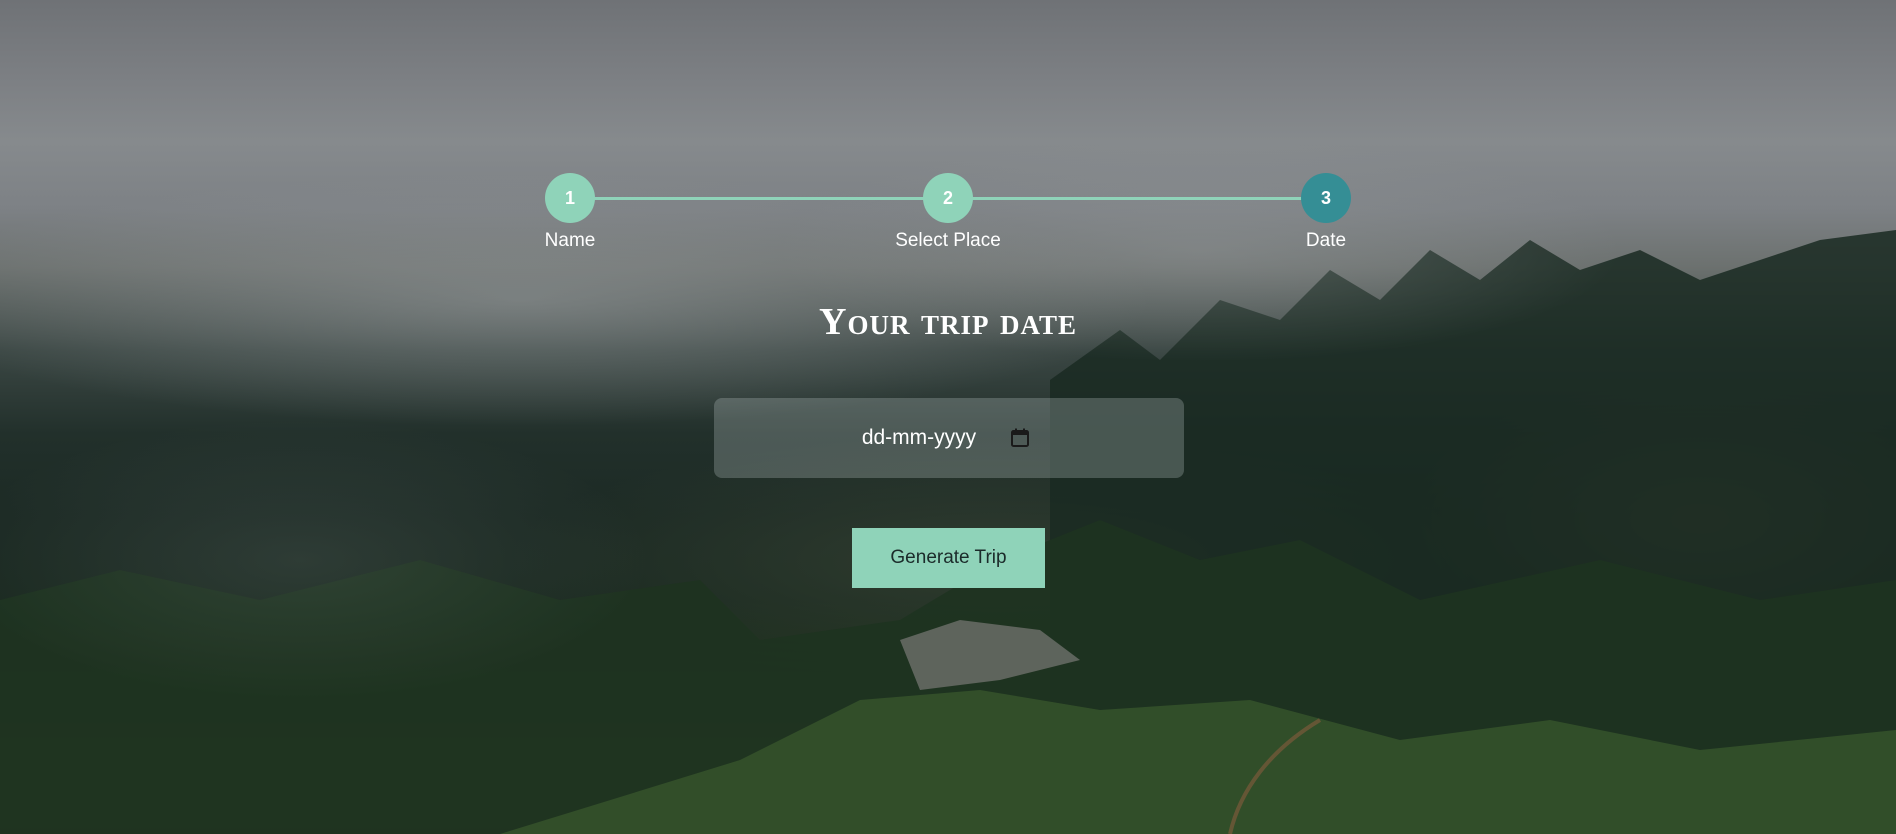 The width and height of the screenshot is (1896, 834). I want to click on step-date: 3 Date, so click(1326, 212).